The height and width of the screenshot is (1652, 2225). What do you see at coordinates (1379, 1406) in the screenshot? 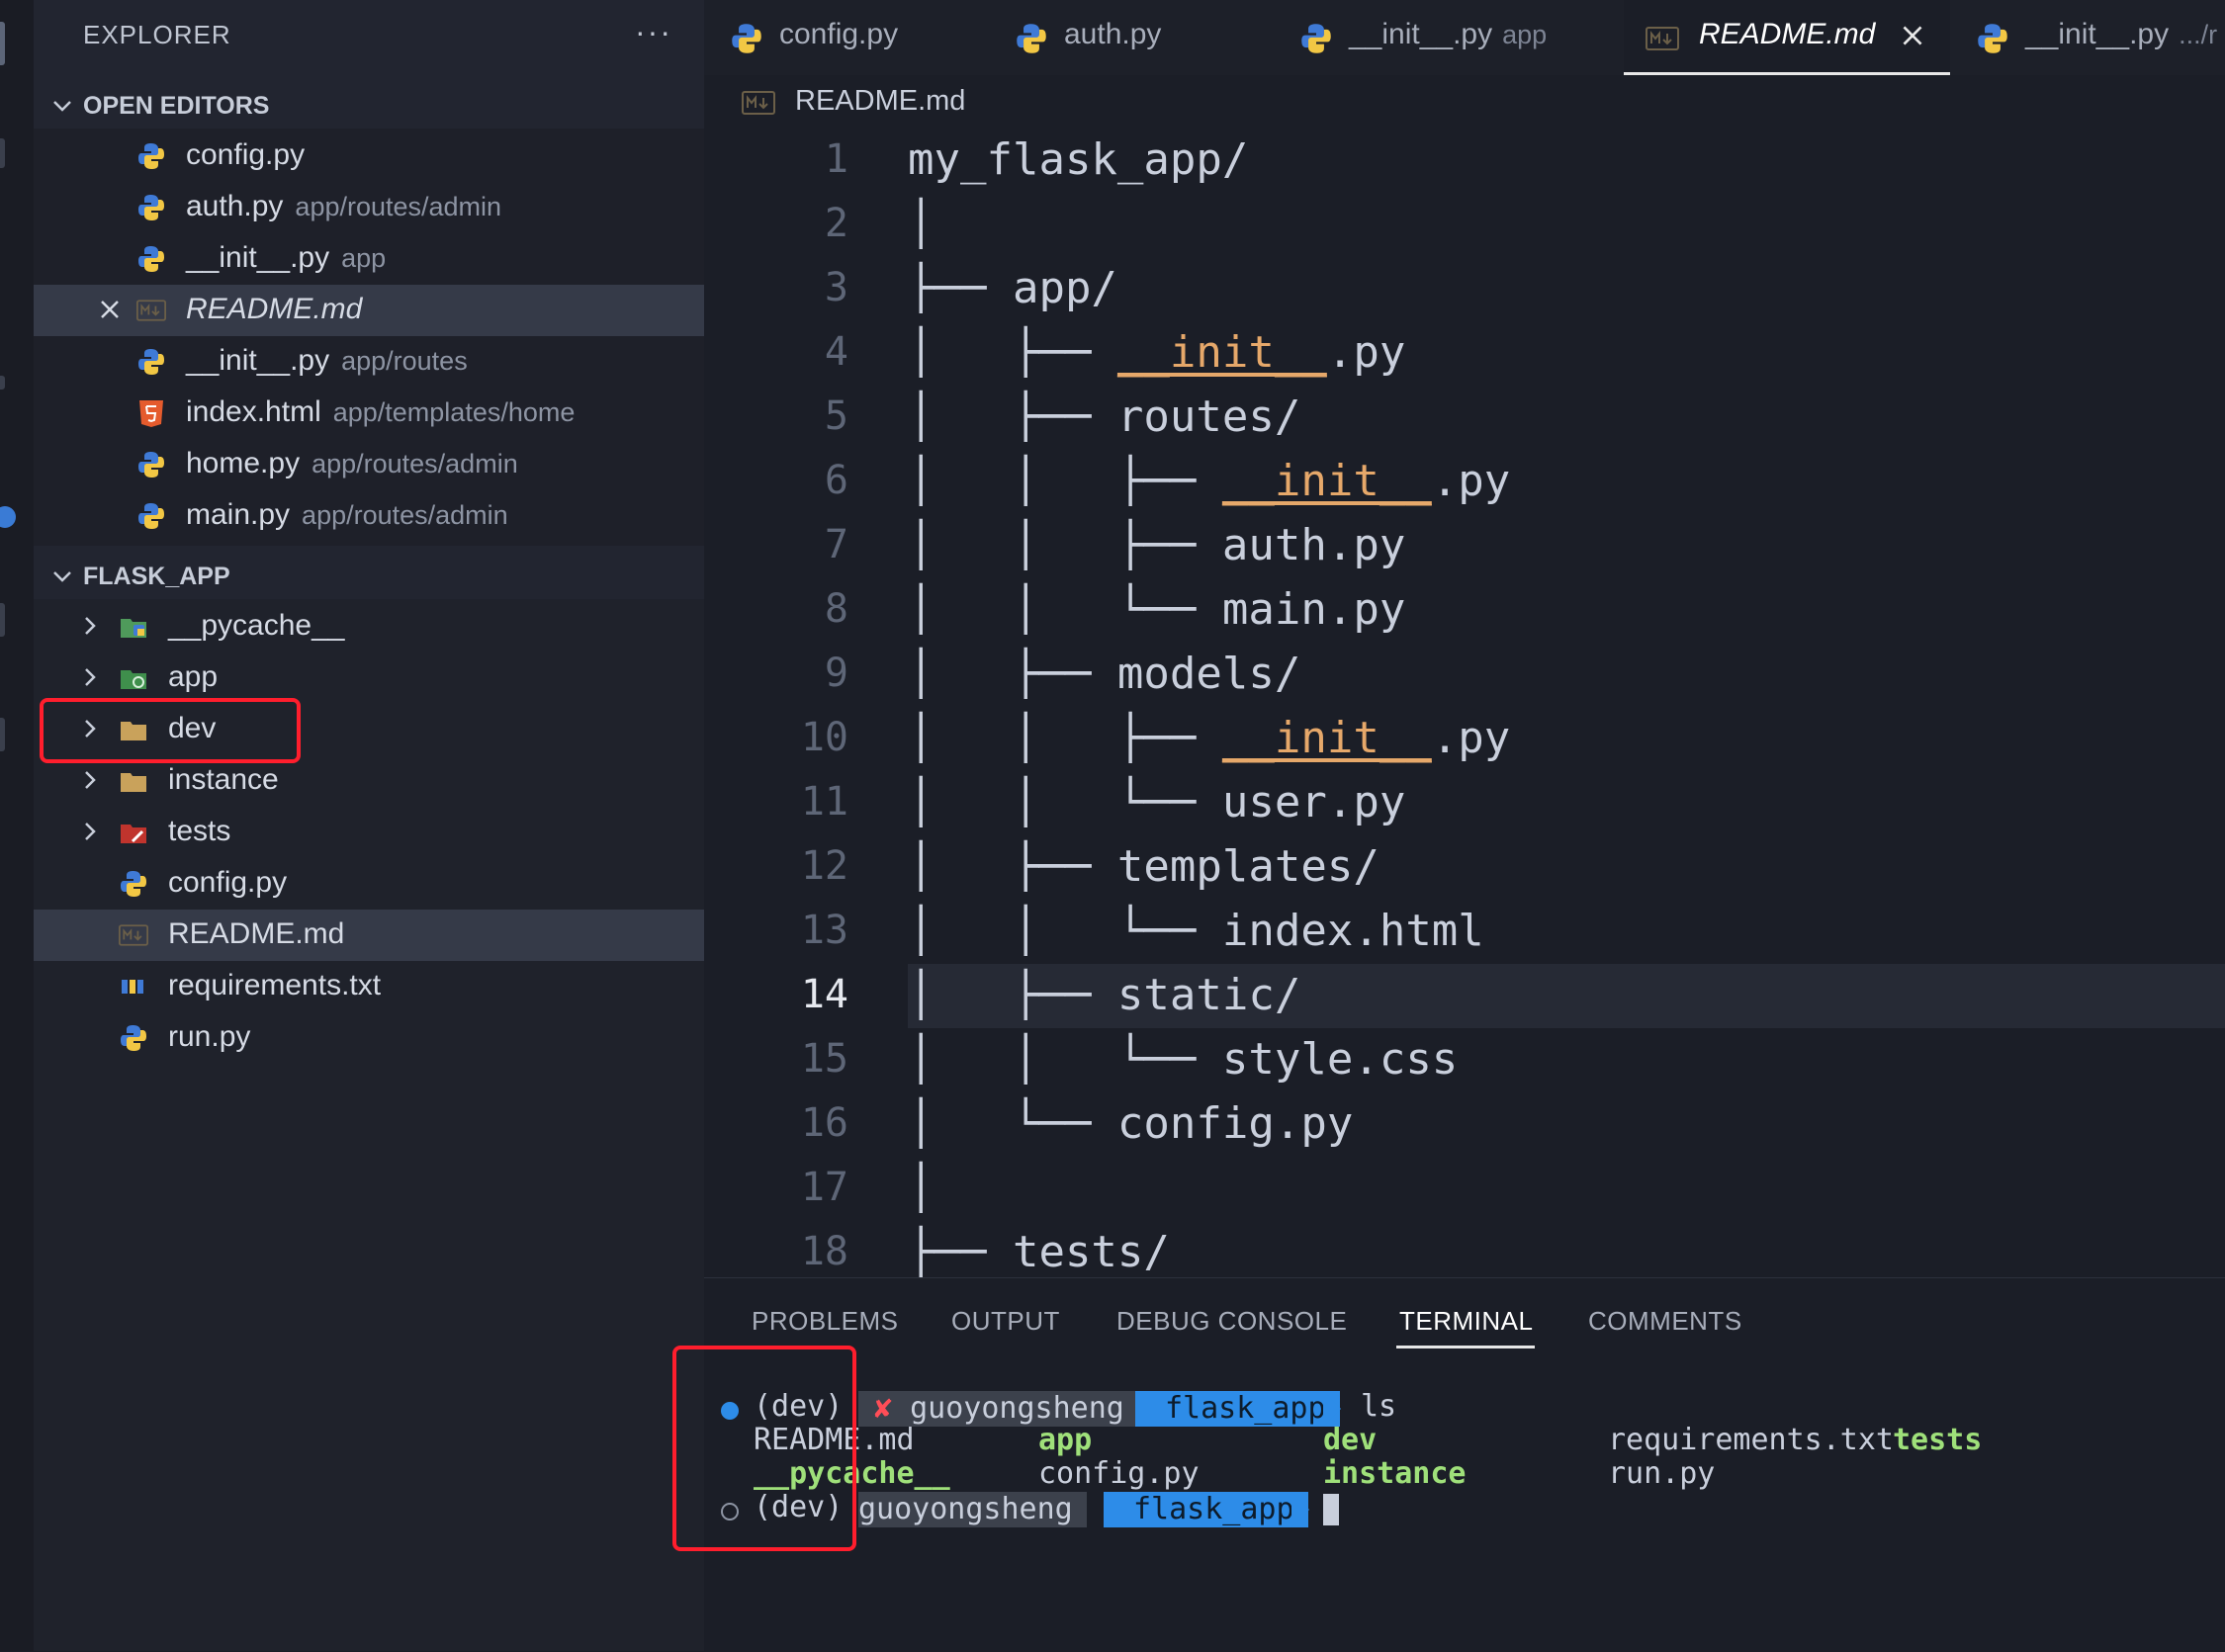
I see `terminal-command: ls` at bounding box center [1379, 1406].